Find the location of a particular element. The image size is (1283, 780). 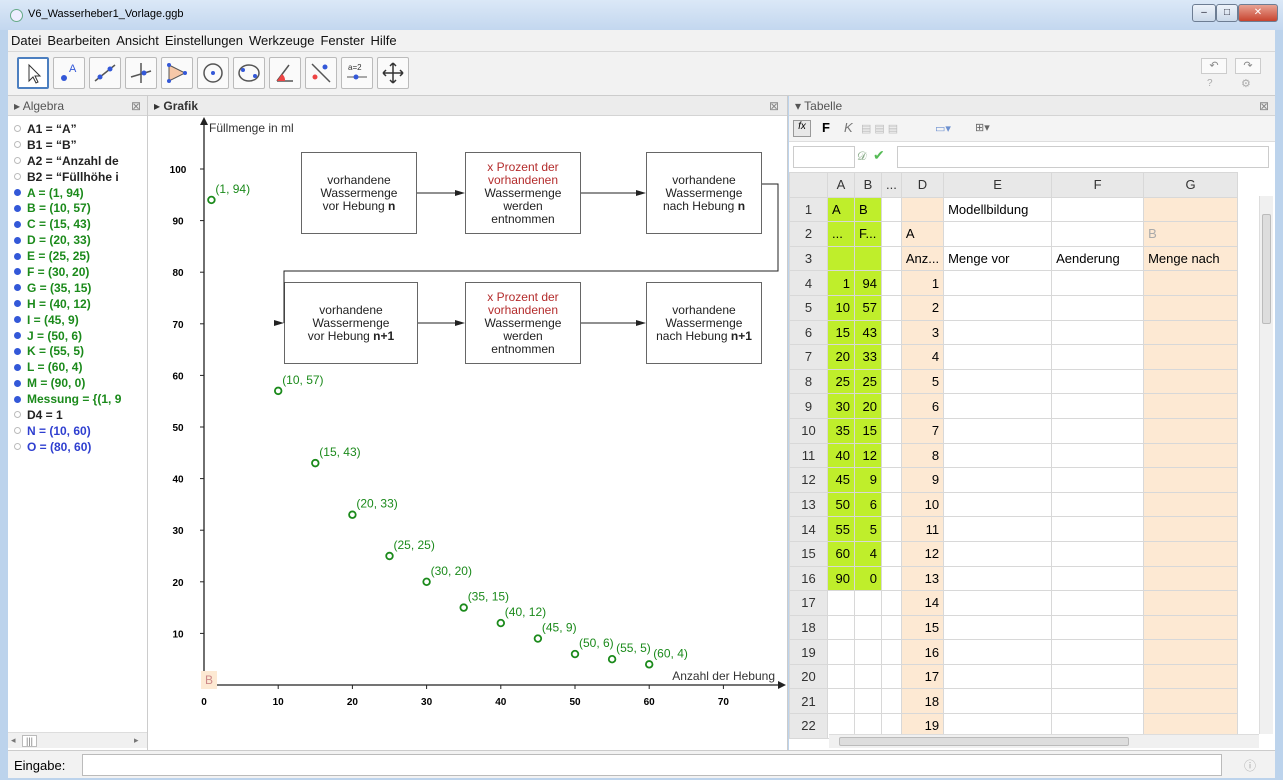

algebra-item: D4 = 1 is located at coordinates (77, 415).